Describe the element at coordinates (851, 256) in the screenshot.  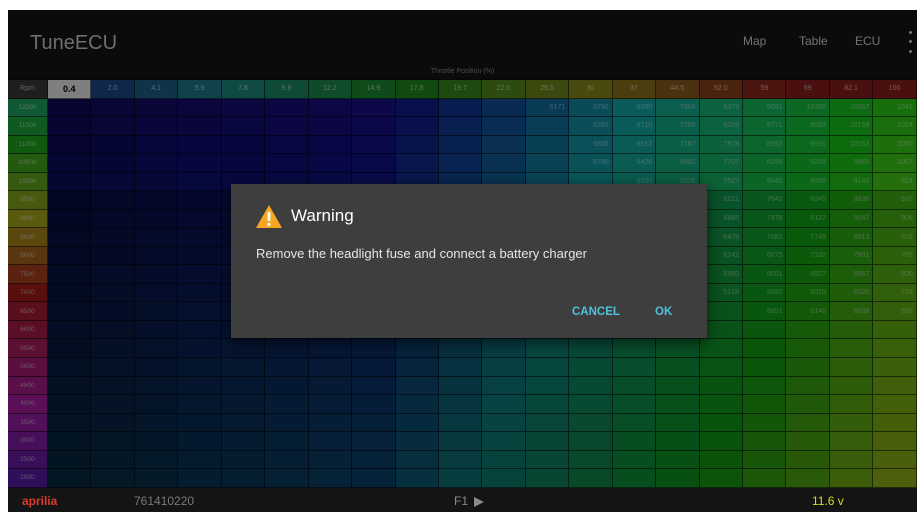
I see `map-cell: 7901` at that location.